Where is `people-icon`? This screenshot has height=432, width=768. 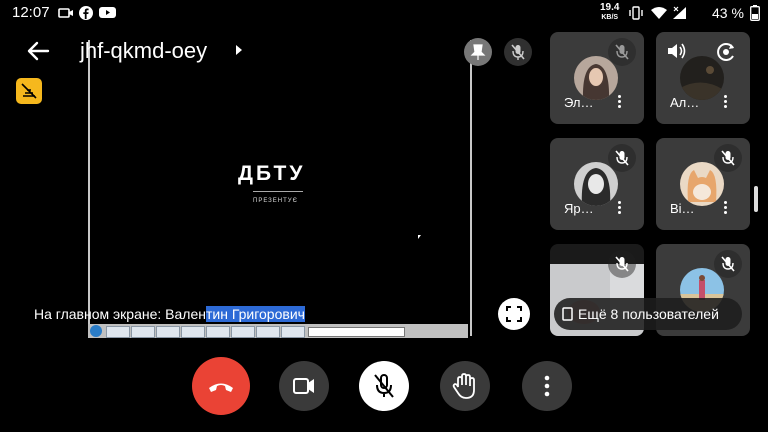
people-icon is located at coordinates (567, 314).